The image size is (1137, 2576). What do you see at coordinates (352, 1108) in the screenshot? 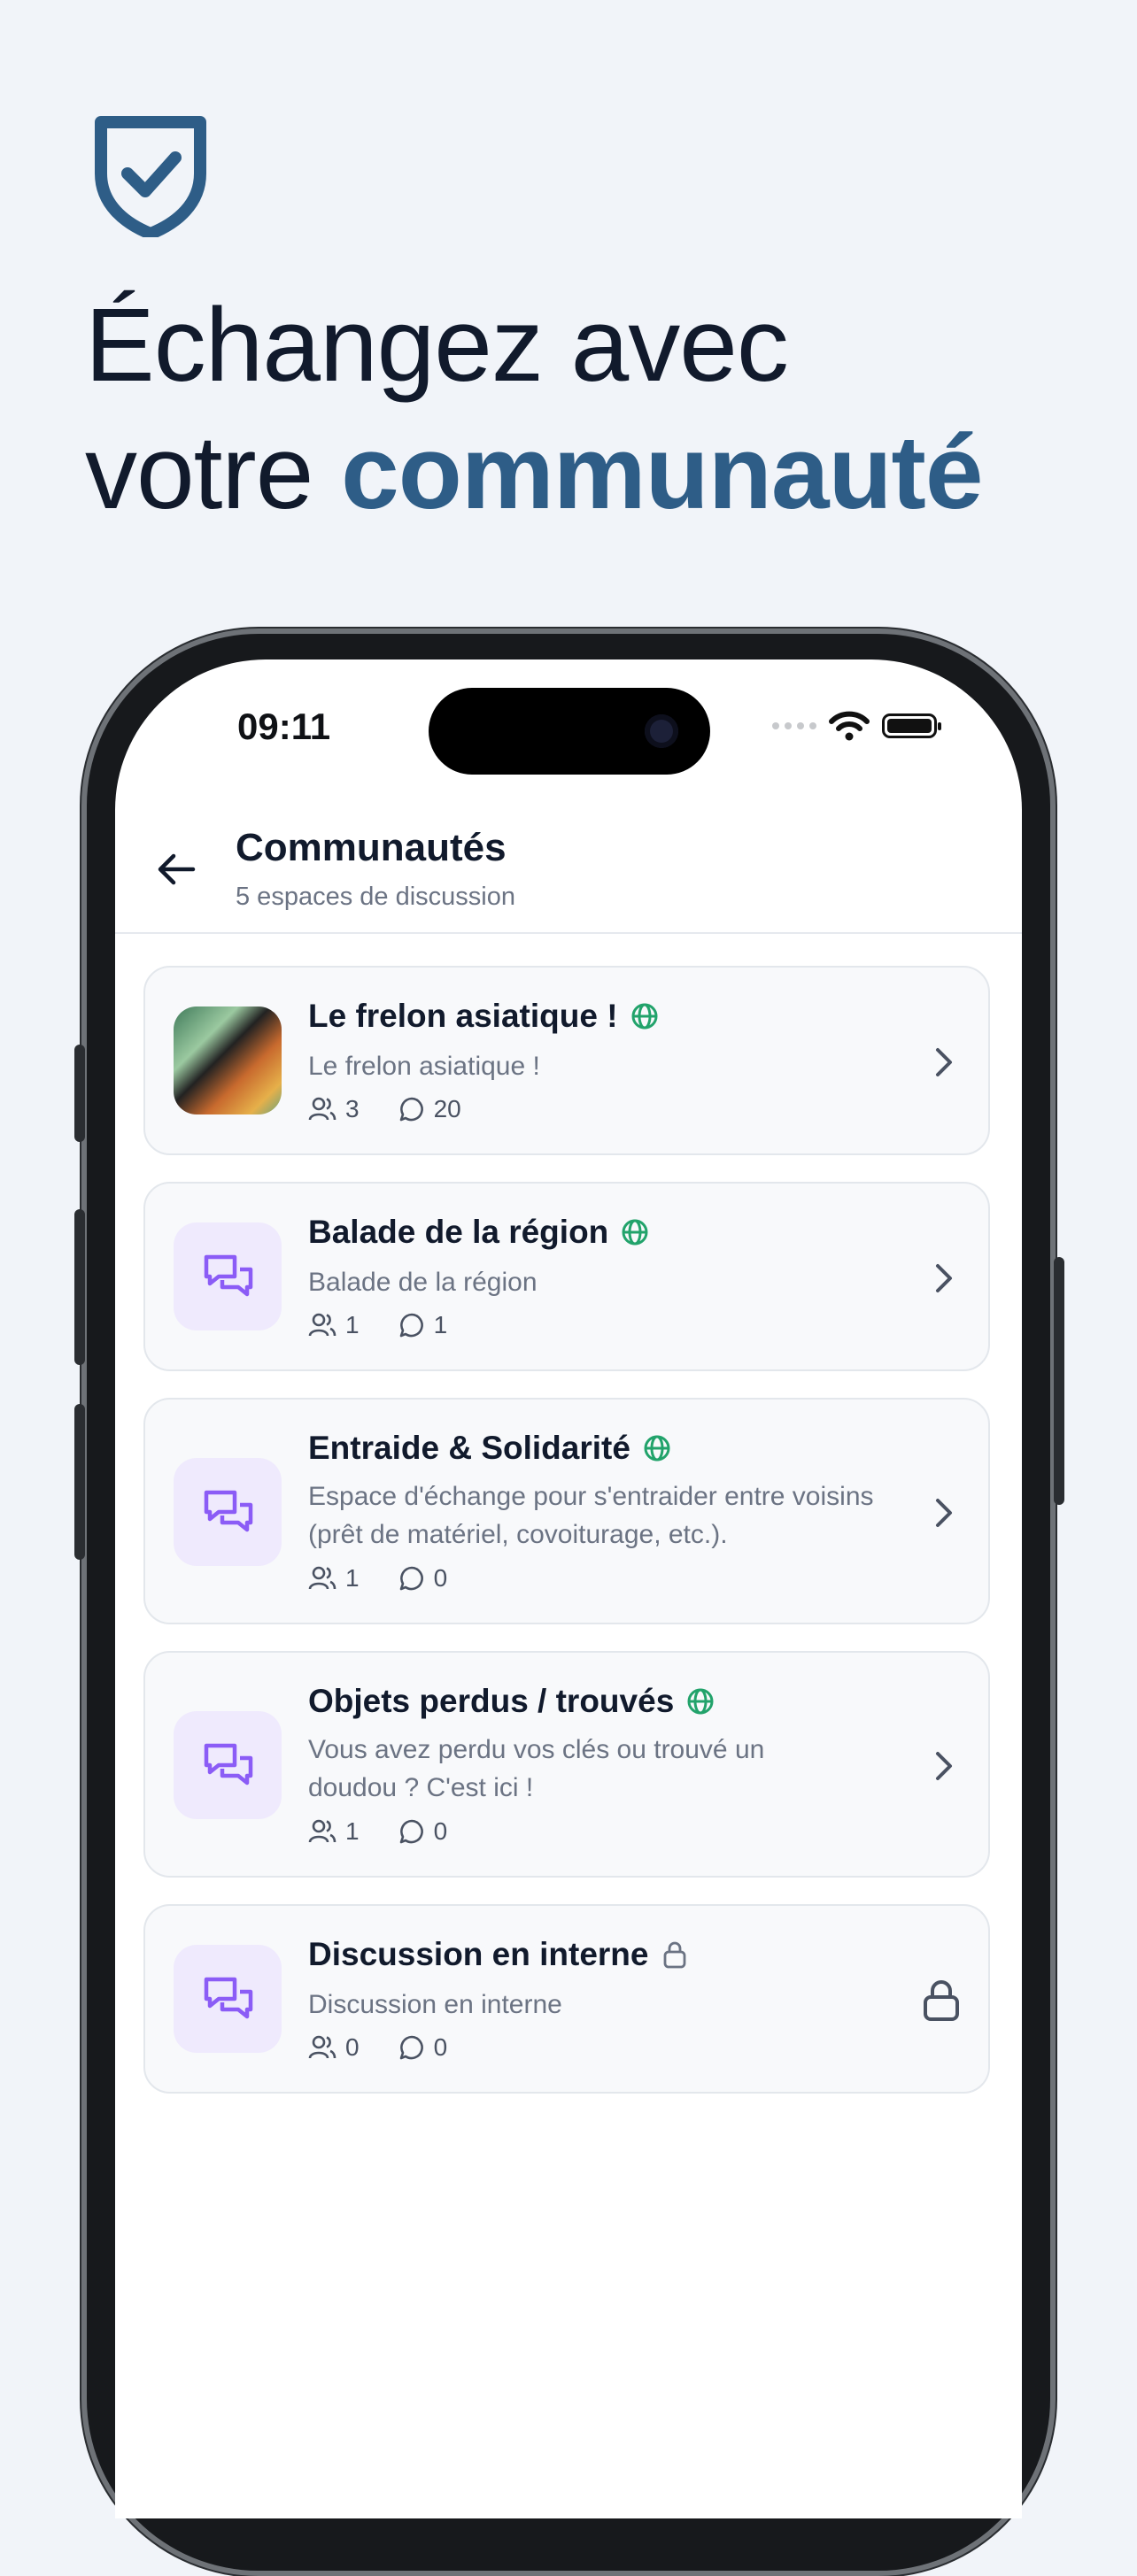
I see `members-count: 3` at bounding box center [352, 1108].